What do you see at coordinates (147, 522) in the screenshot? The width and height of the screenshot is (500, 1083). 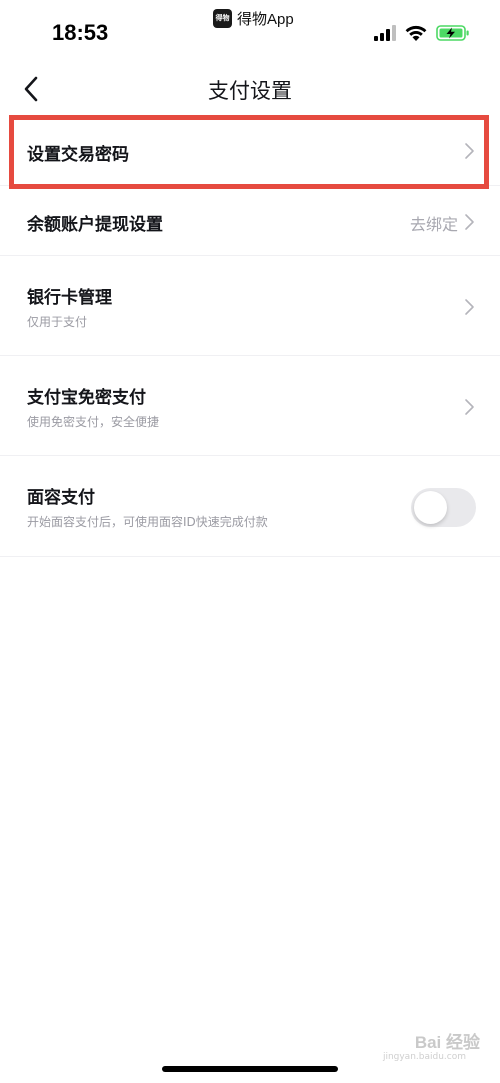 I see `row-subtitle: 开始面容支付后，可使用面容ID快速完成付款` at bounding box center [147, 522].